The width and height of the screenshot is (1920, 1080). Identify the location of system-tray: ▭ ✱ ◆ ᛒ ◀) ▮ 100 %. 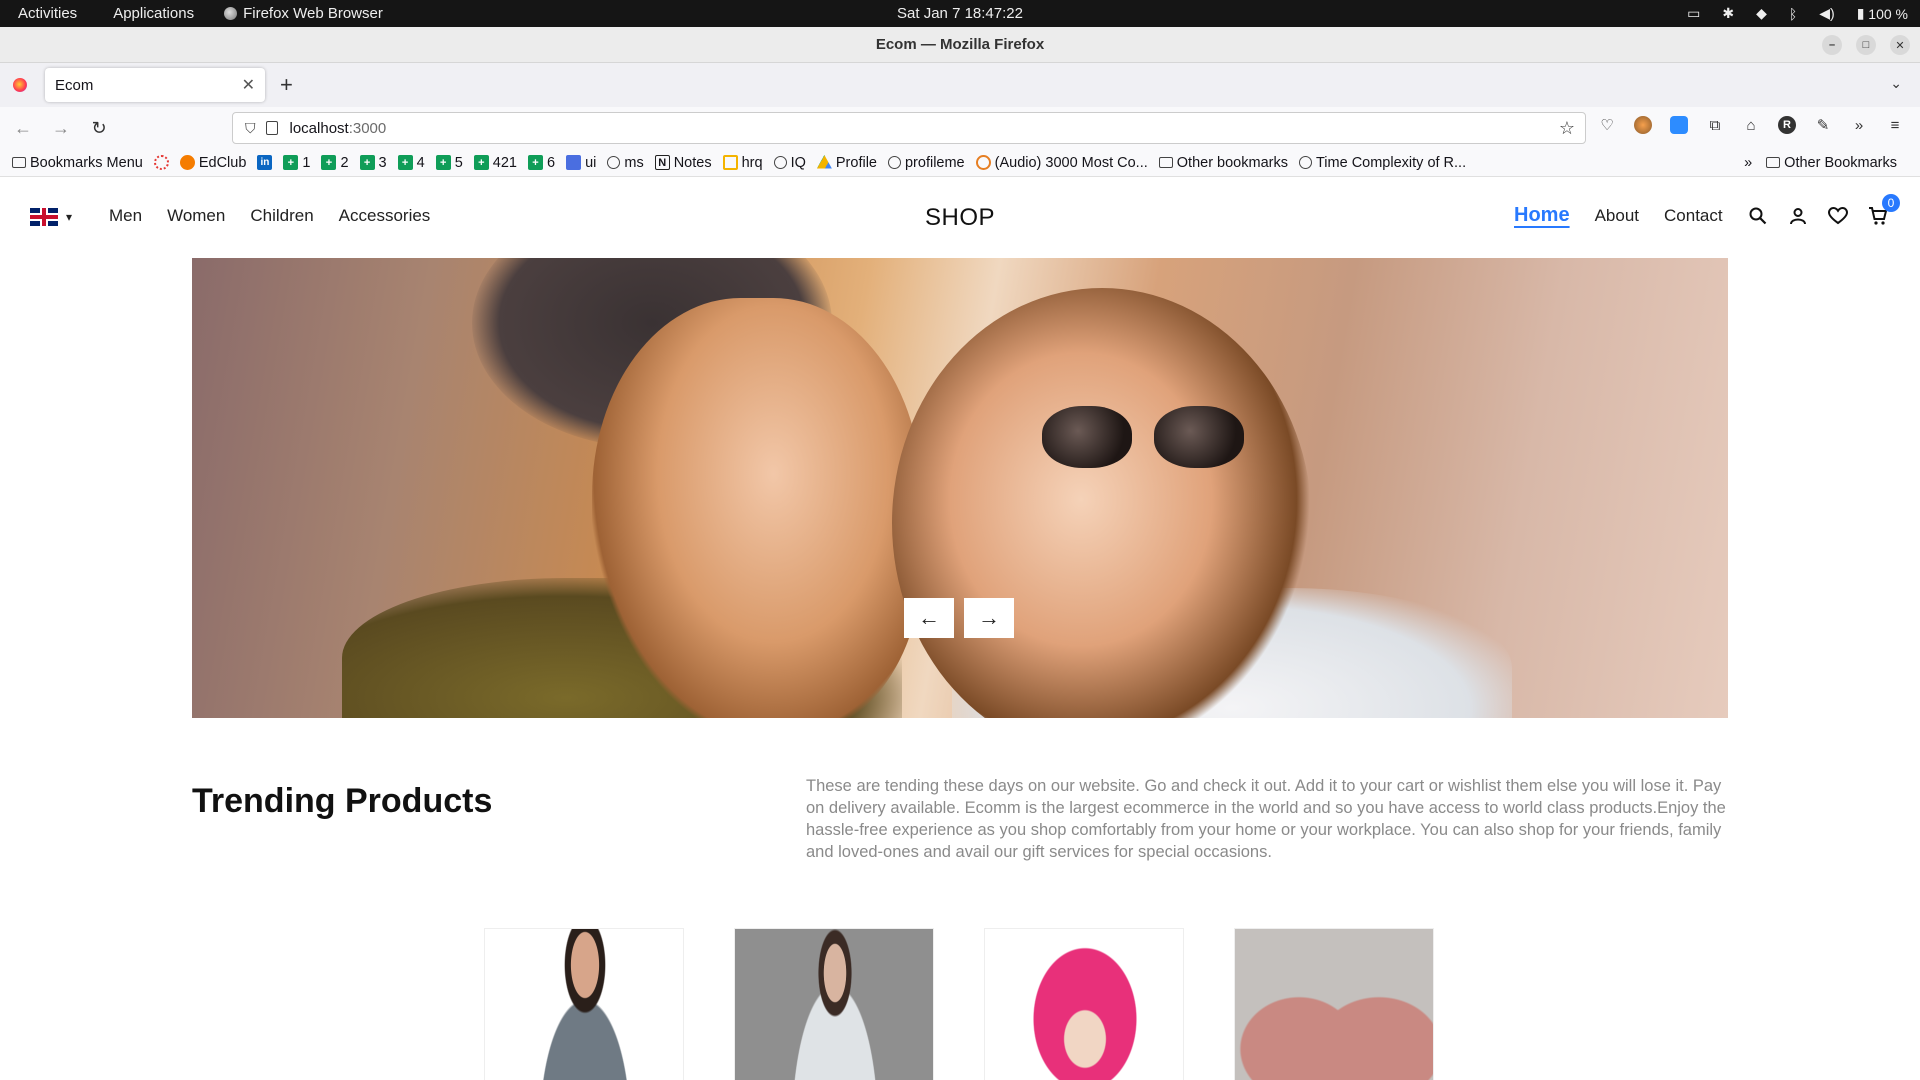
(1797, 13).